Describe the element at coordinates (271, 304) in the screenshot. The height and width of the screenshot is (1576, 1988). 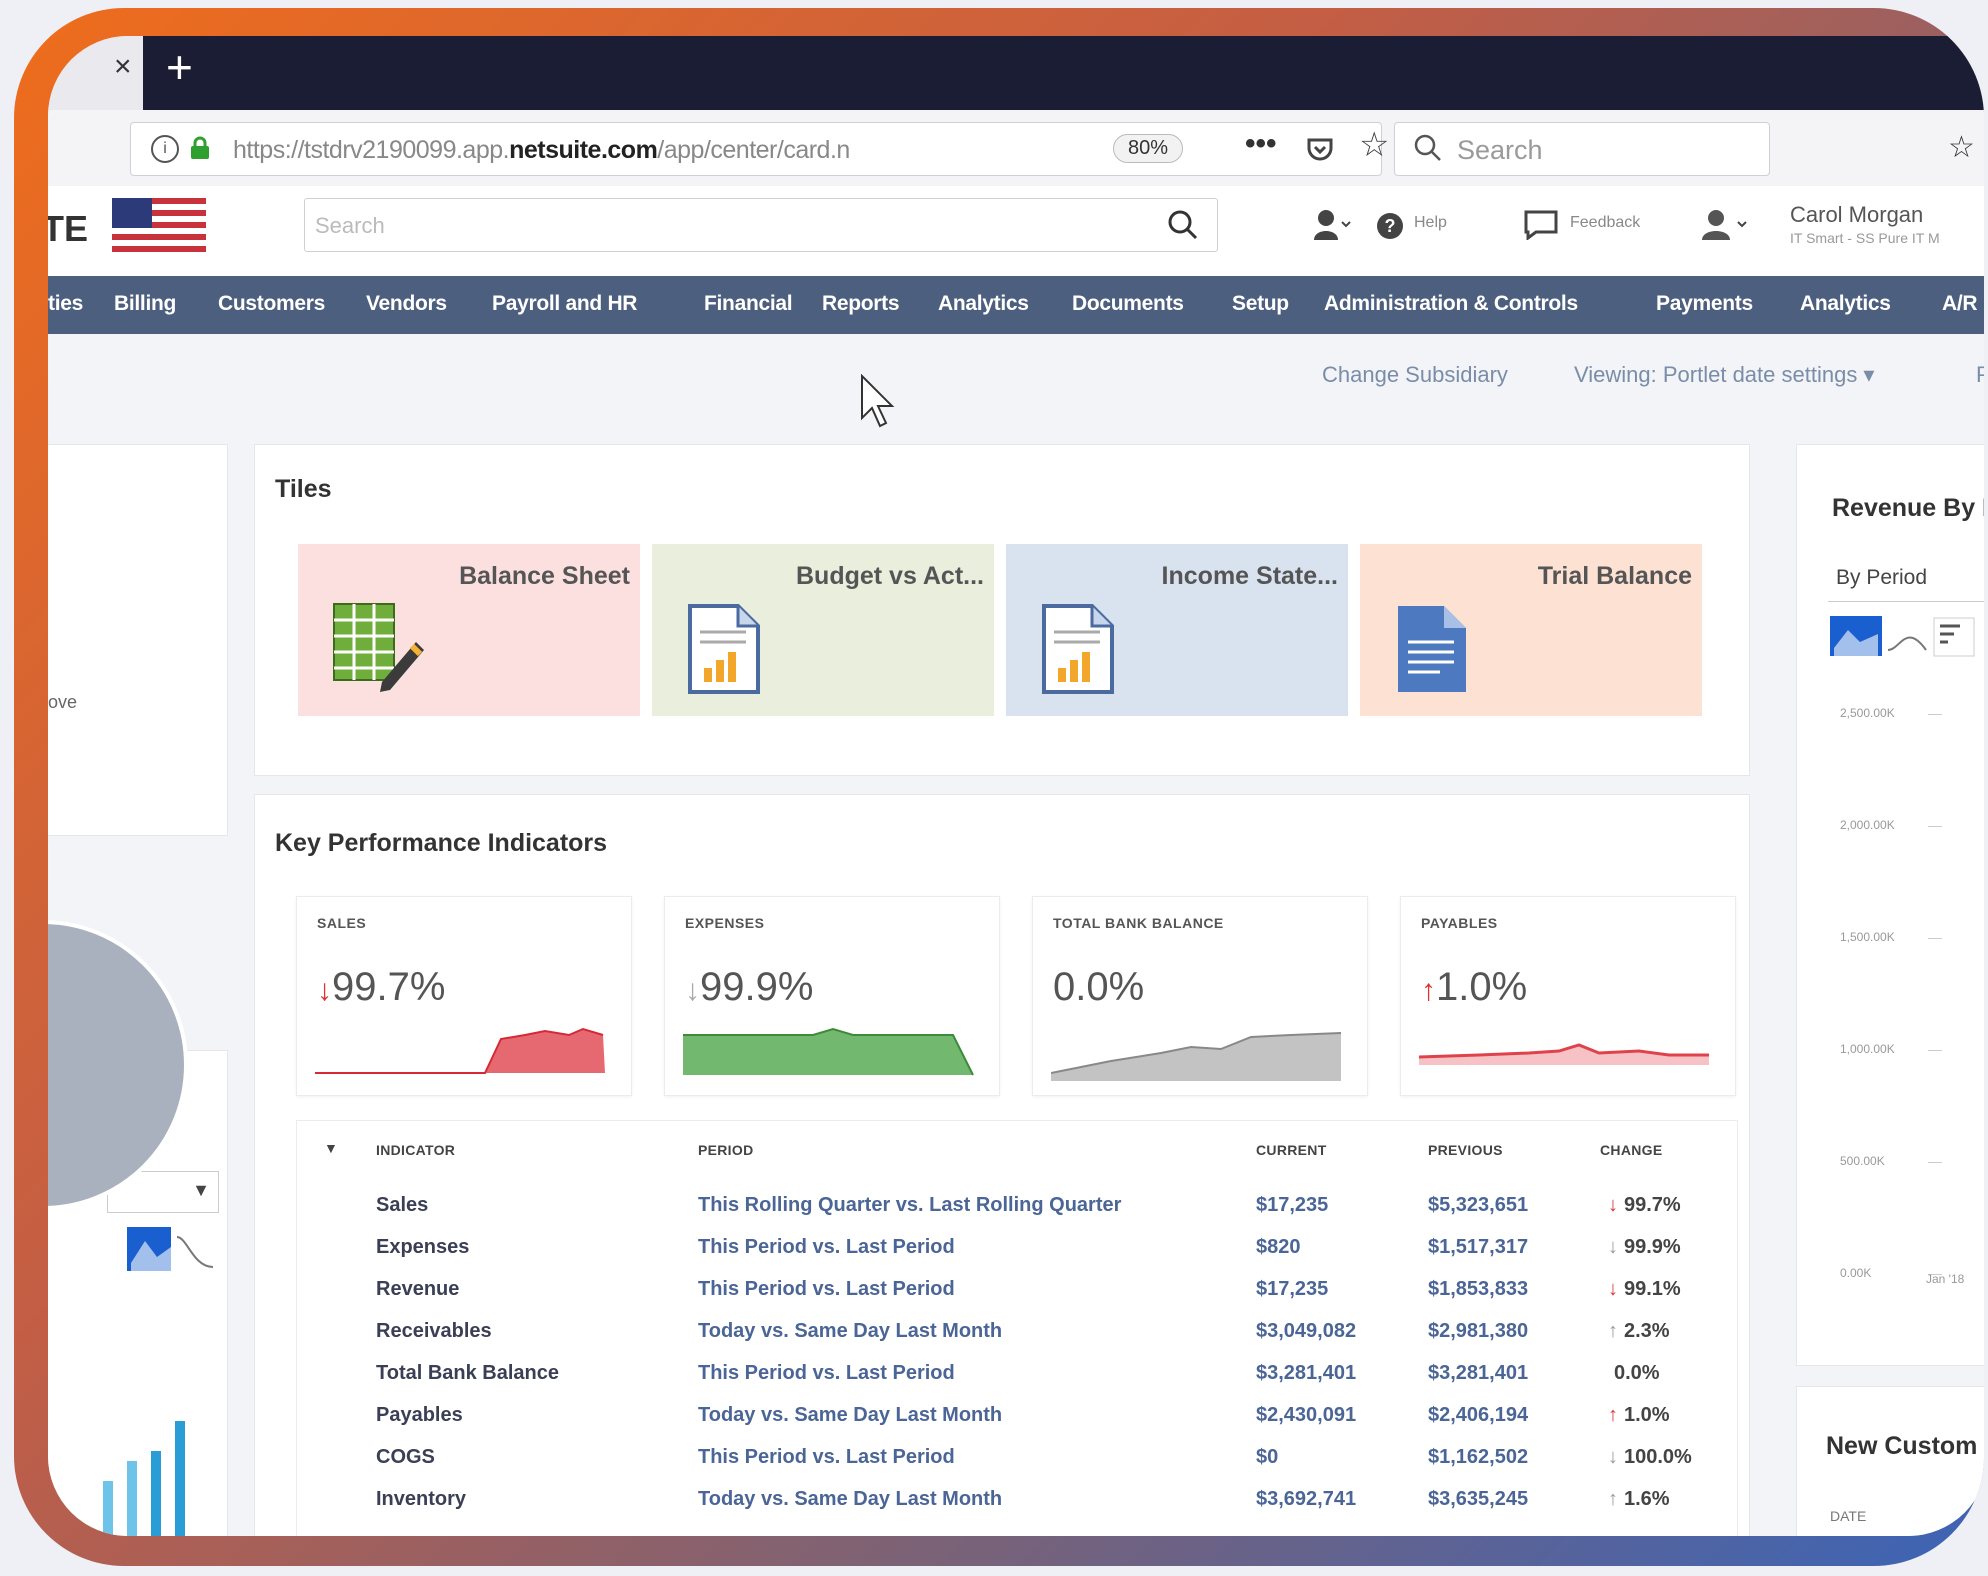
I see `nav-item-customers: Customers` at that location.